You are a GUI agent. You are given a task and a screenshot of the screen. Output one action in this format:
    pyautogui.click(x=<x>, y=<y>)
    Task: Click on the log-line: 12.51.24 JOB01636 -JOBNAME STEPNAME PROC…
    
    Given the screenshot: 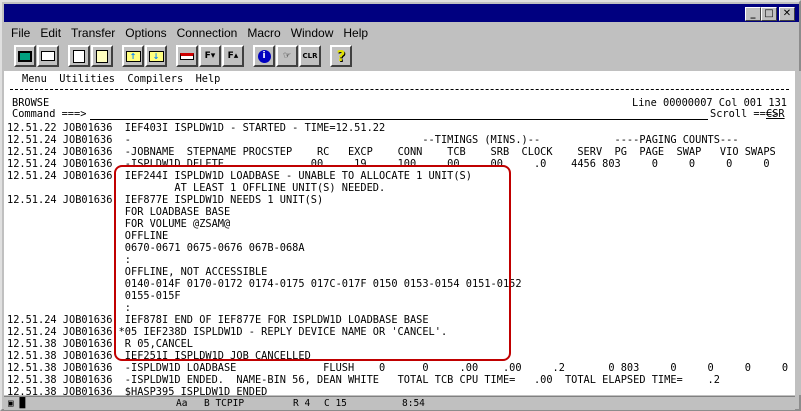 What is the action you would take?
    pyautogui.click(x=391, y=152)
    